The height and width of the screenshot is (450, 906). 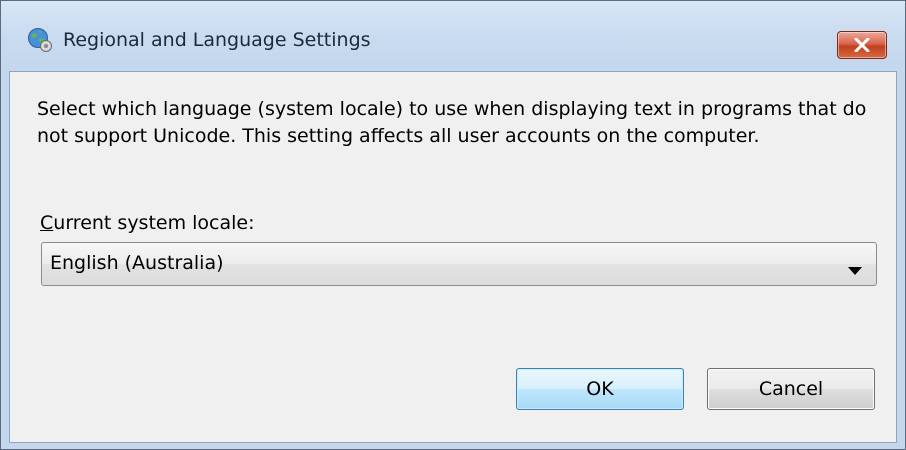 What do you see at coordinates (791, 389) in the screenshot?
I see `cancel-button: Cancel` at bounding box center [791, 389].